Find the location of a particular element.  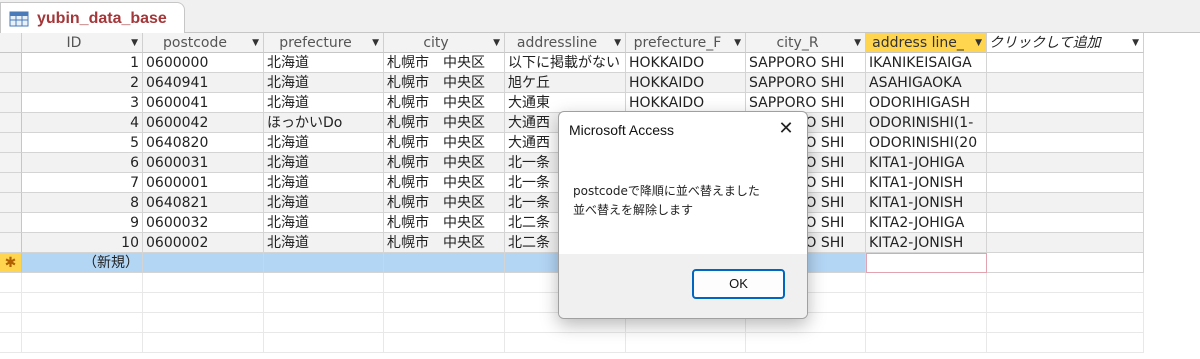

tab-yubin-data-base: yubin_data_base is located at coordinates (92, 18).